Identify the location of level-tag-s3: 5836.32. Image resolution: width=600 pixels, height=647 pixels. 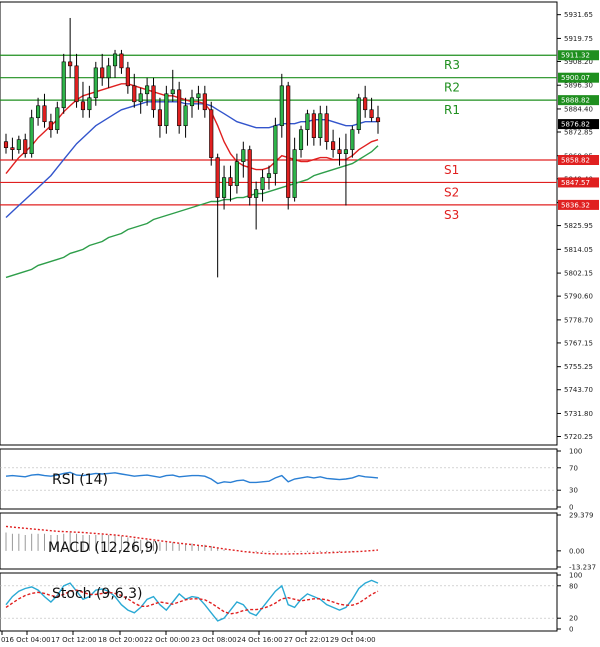
(575, 205).